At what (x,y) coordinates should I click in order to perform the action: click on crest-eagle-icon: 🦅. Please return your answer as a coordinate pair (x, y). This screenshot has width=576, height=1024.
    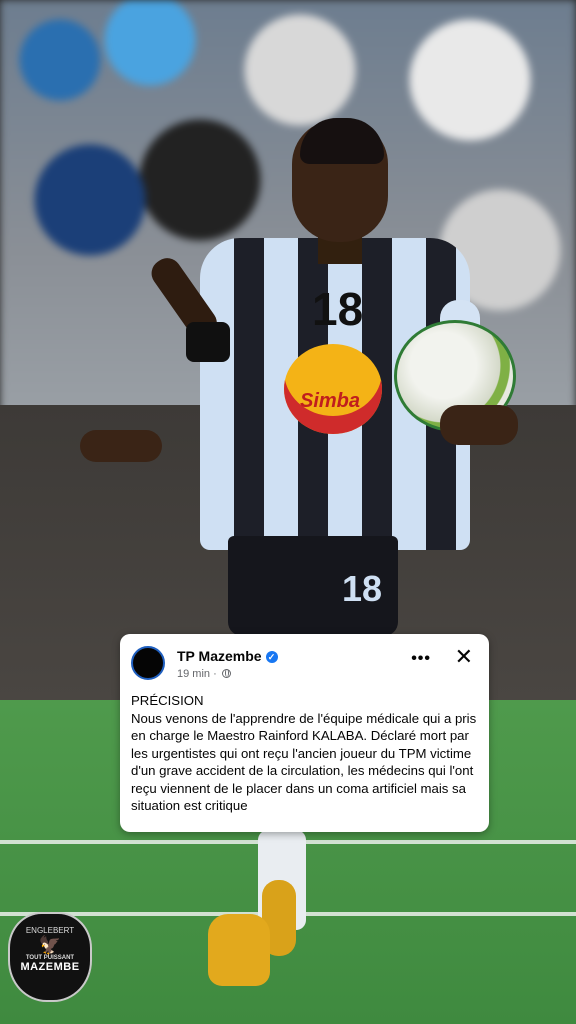
    Looking at the image, I should click on (50, 945).